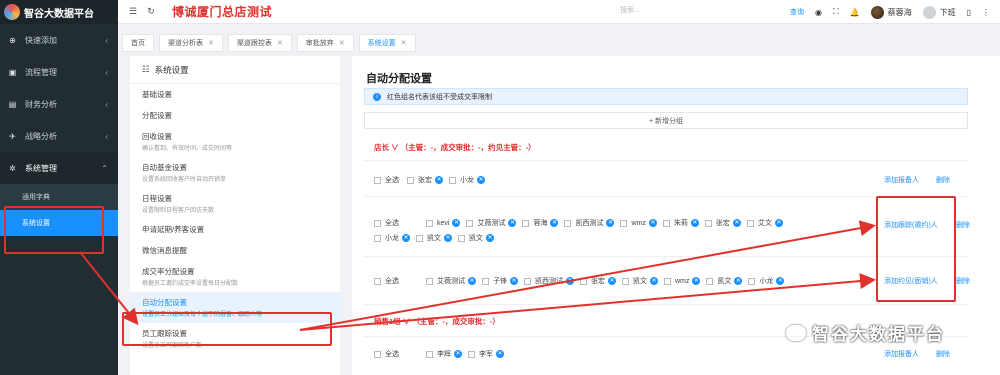 The image size is (1000, 375). I want to click on arrow-line, so click(109, 288).